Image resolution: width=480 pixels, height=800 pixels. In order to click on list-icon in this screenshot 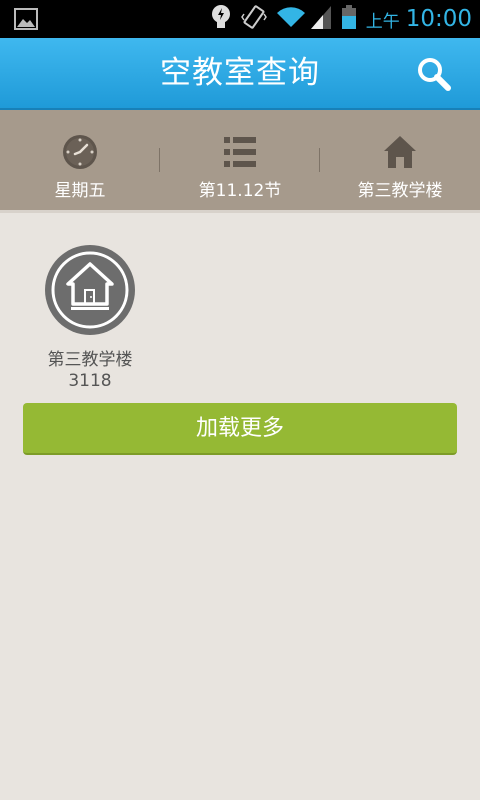, I will do `click(240, 152)`.